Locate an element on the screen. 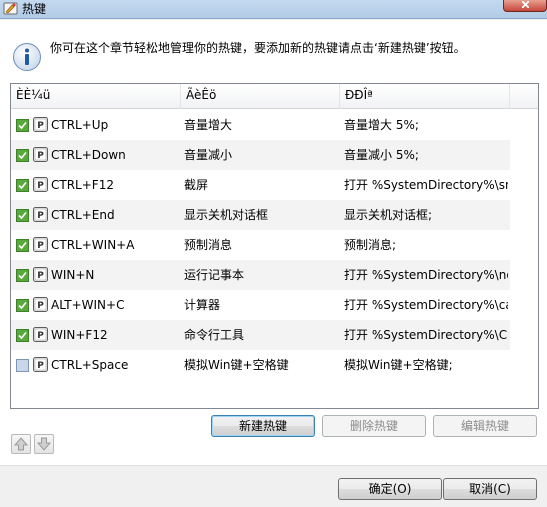 This screenshot has width=547, height=507. action-cell: 音量增大 5%; is located at coordinates (381, 125).